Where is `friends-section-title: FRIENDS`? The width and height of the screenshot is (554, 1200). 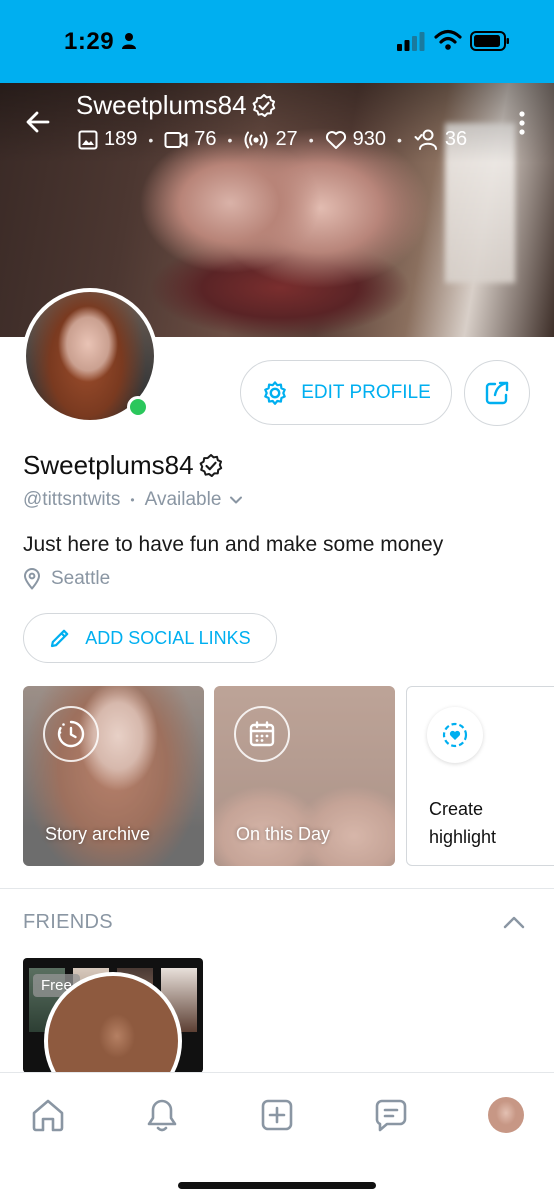
friends-section-title: FRIENDS is located at coordinates (68, 922).